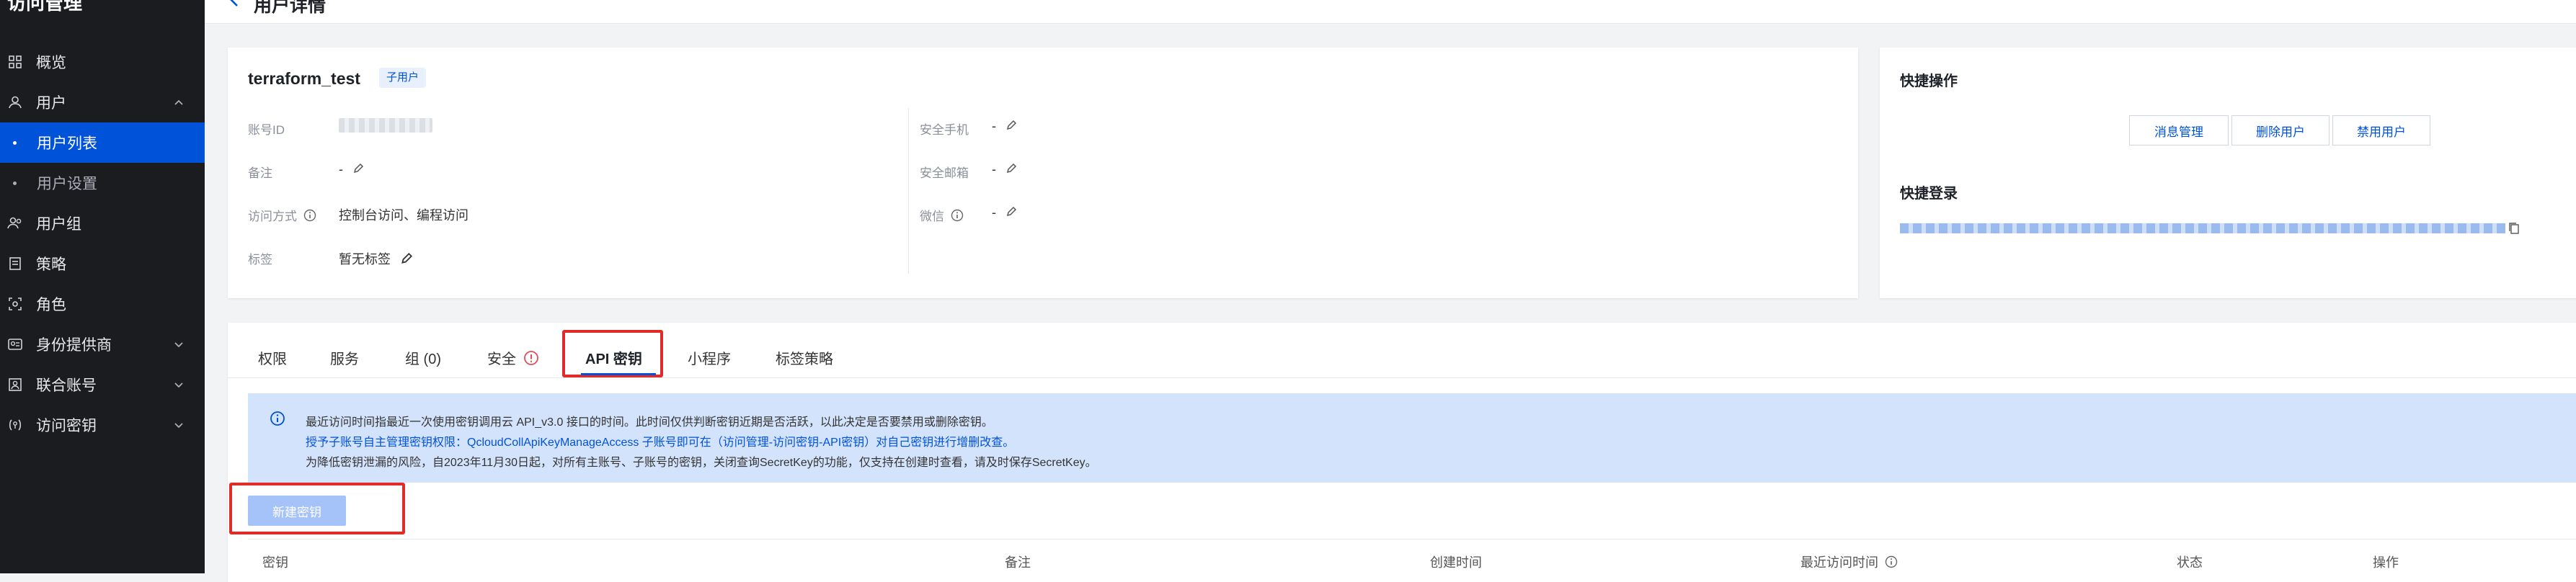  I want to click on sidebar-item-user-group: 用户组, so click(102, 223).